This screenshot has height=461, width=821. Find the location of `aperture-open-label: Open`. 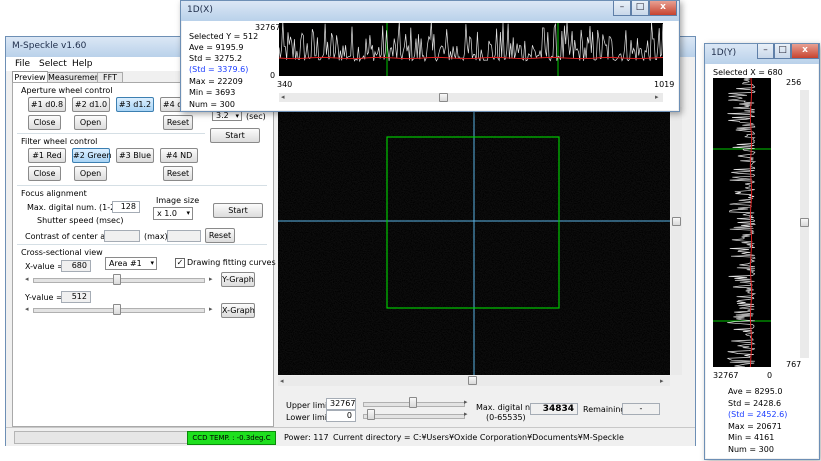

aperture-open-label: Open is located at coordinates (90, 122).